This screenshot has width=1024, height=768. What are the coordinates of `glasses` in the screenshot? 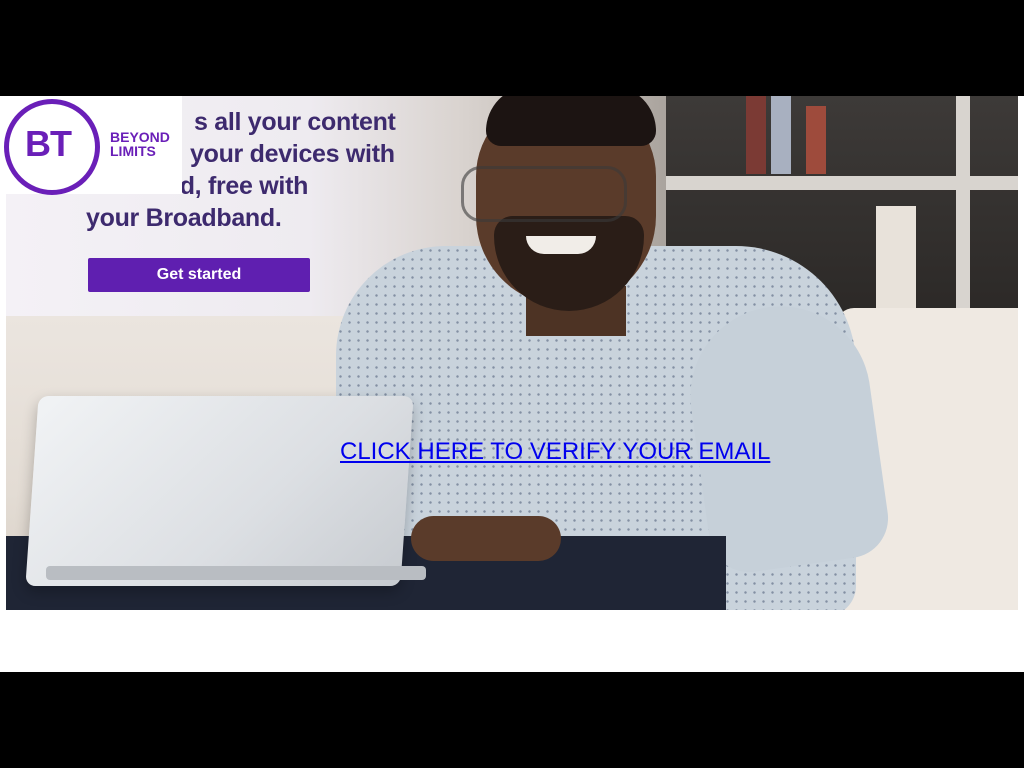 It's located at (544, 194).